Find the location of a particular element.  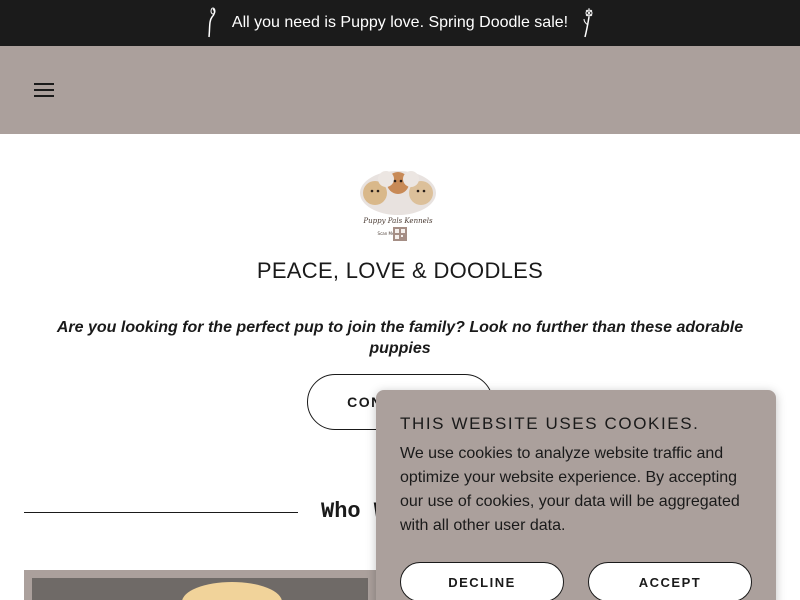

accept-cookies-button: ACCEPT is located at coordinates (670, 581).